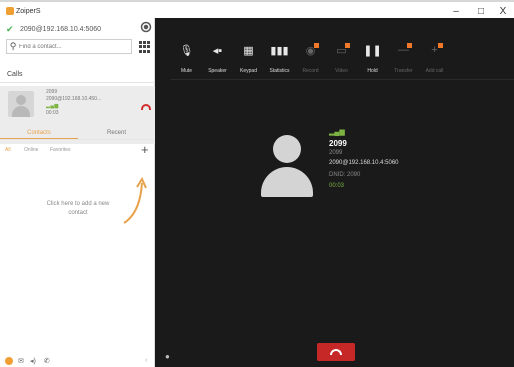  What do you see at coordinates (372, 71) in the screenshot?
I see `tool-label: Hold` at bounding box center [372, 71].